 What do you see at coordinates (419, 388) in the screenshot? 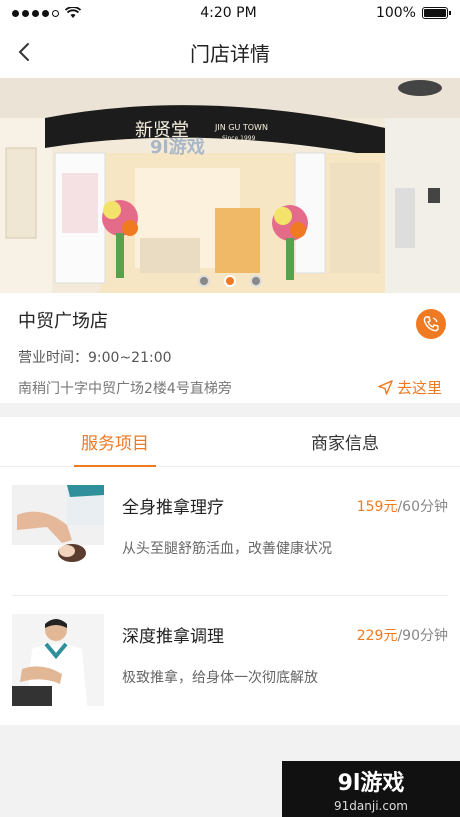
I see `navigate-label: 去这里` at bounding box center [419, 388].